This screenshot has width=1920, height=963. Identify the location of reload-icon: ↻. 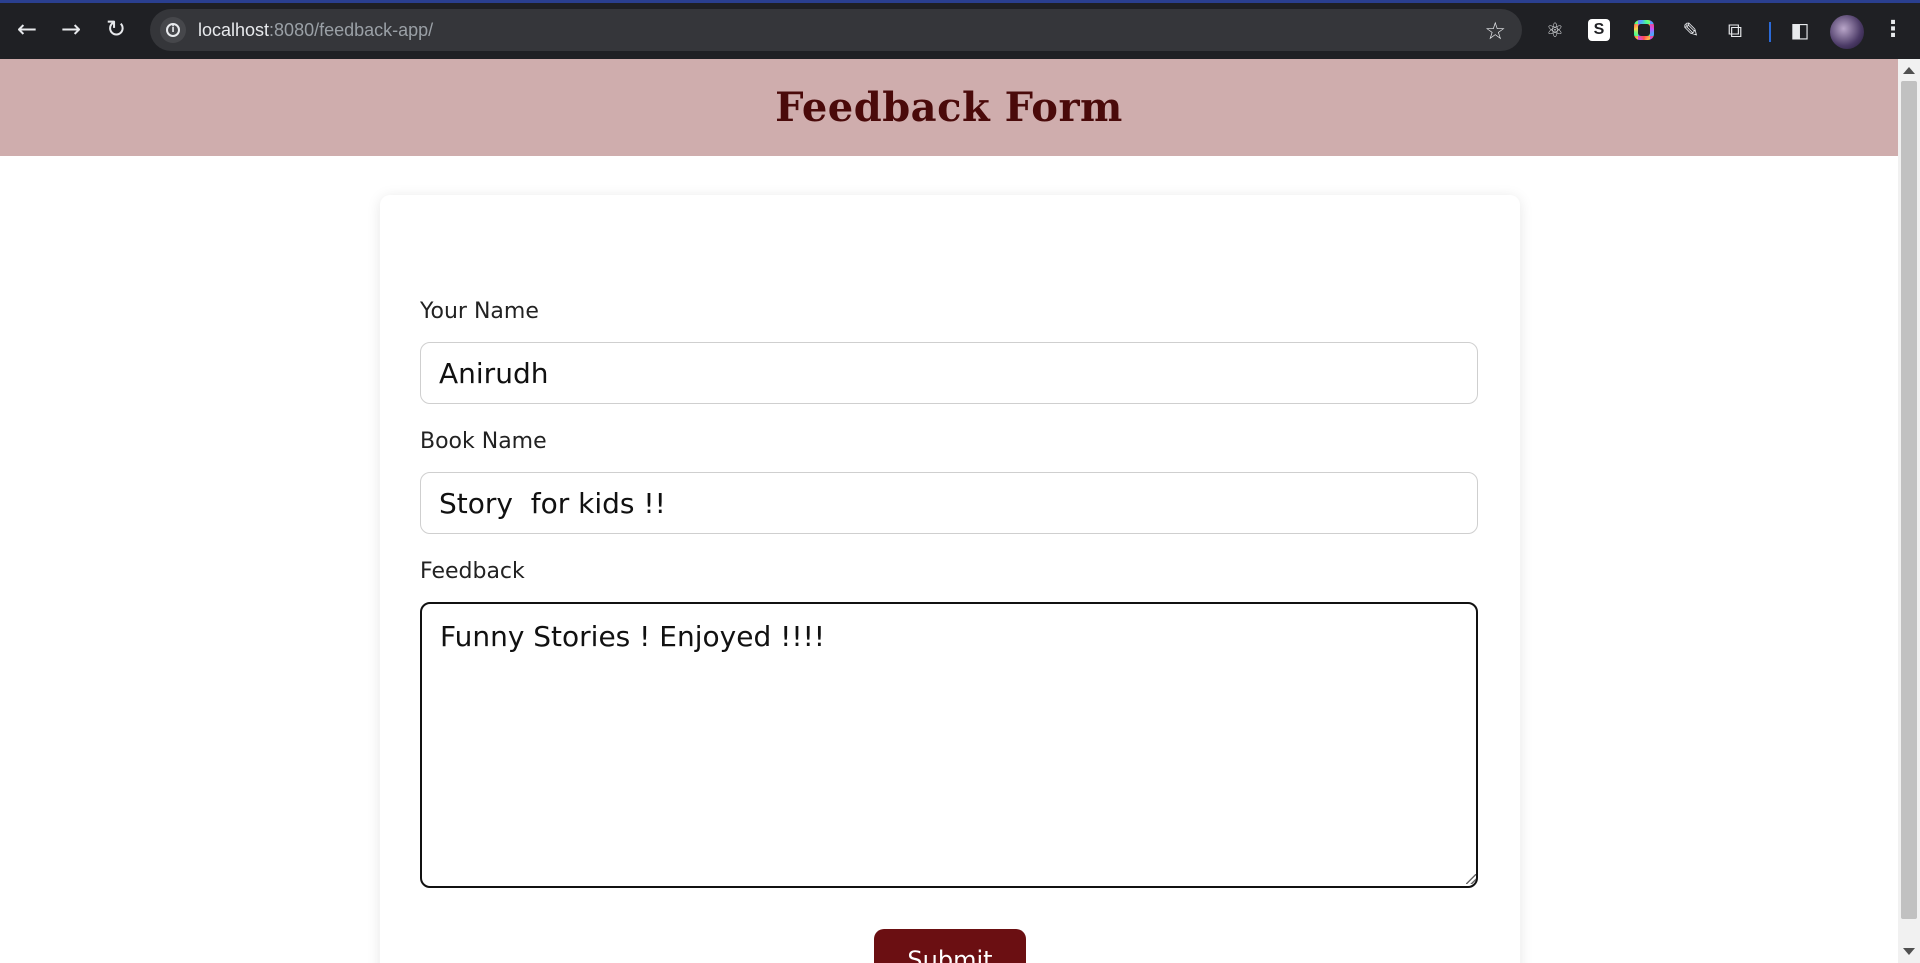
(116, 29).